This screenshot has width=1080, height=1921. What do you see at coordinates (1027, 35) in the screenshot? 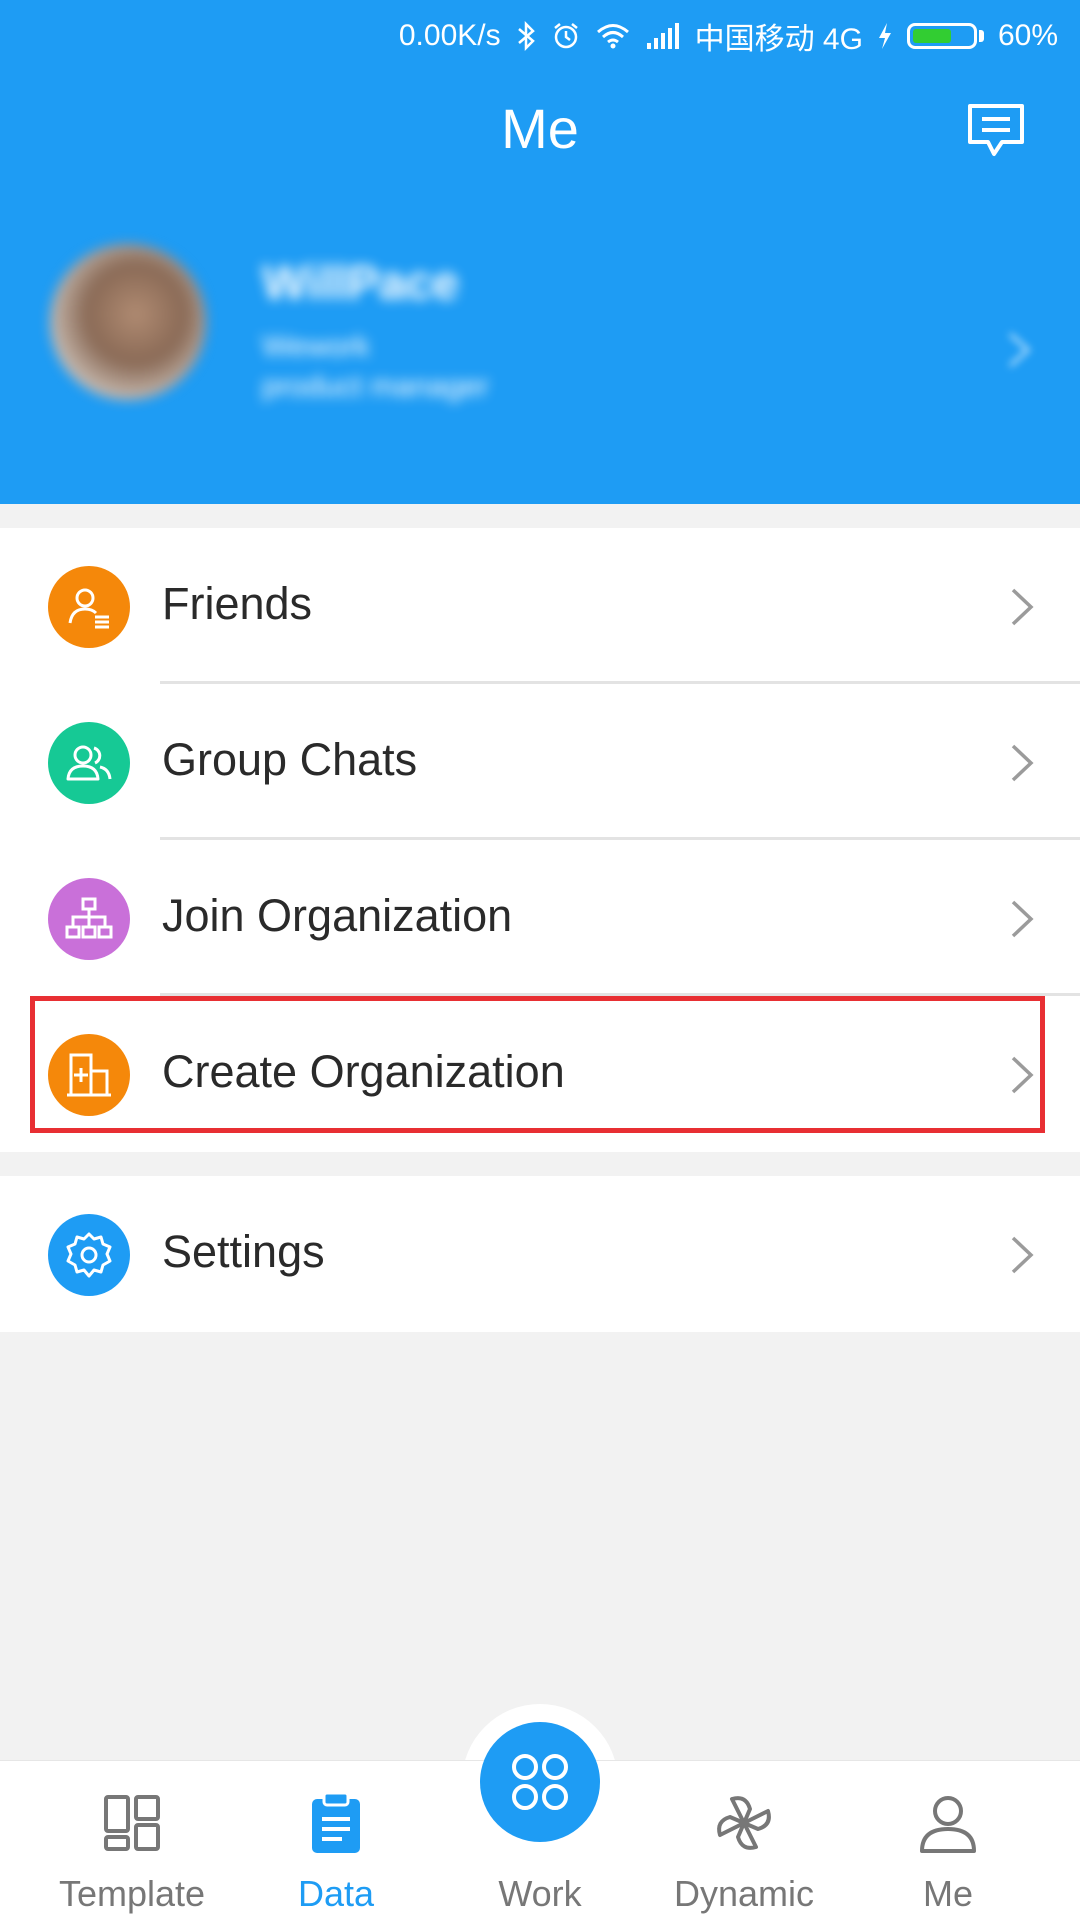
I see `battery-percent: 60%` at bounding box center [1027, 35].